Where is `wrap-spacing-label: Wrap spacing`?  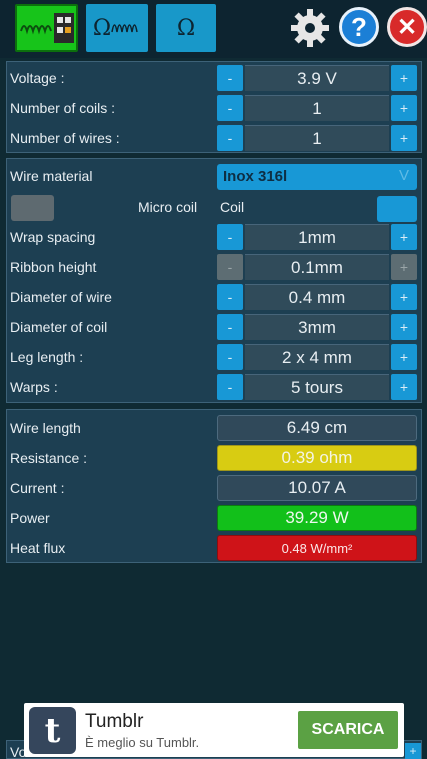 wrap-spacing-label: Wrap spacing is located at coordinates (53, 237).